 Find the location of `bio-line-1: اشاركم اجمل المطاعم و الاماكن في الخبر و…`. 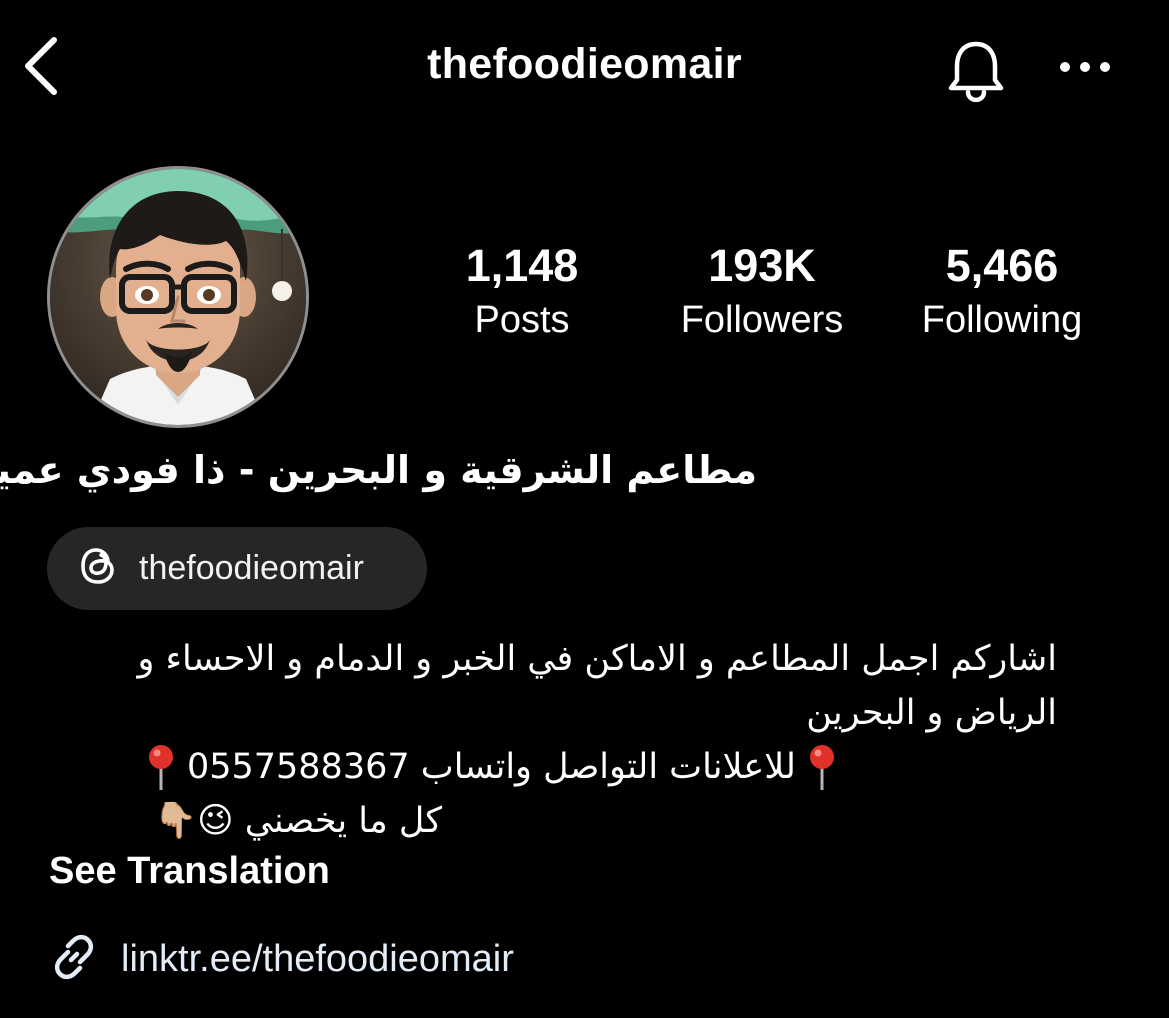

bio-line-1: اشاركم اجمل المطاعم و الاماكن في الخبر و… is located at coordinates (597, 659).